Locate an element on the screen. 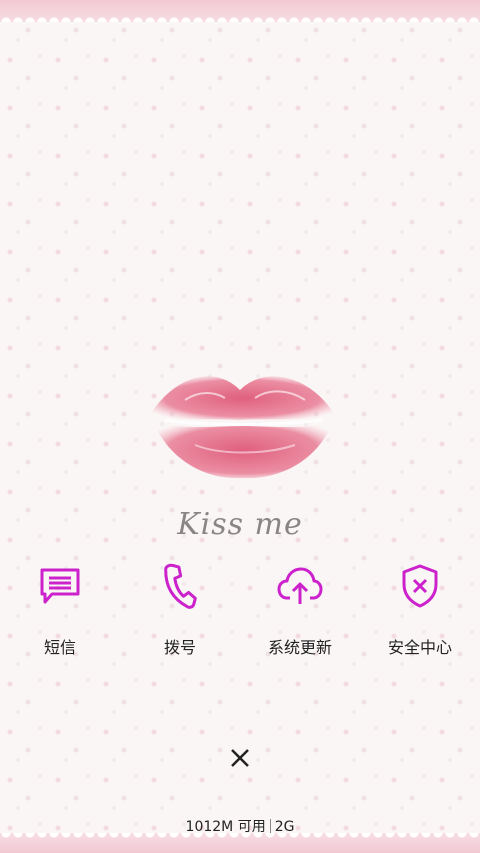 The width and height of the screenshot is (480, 853). shield-x-icon is located at coordinates (420, 586).